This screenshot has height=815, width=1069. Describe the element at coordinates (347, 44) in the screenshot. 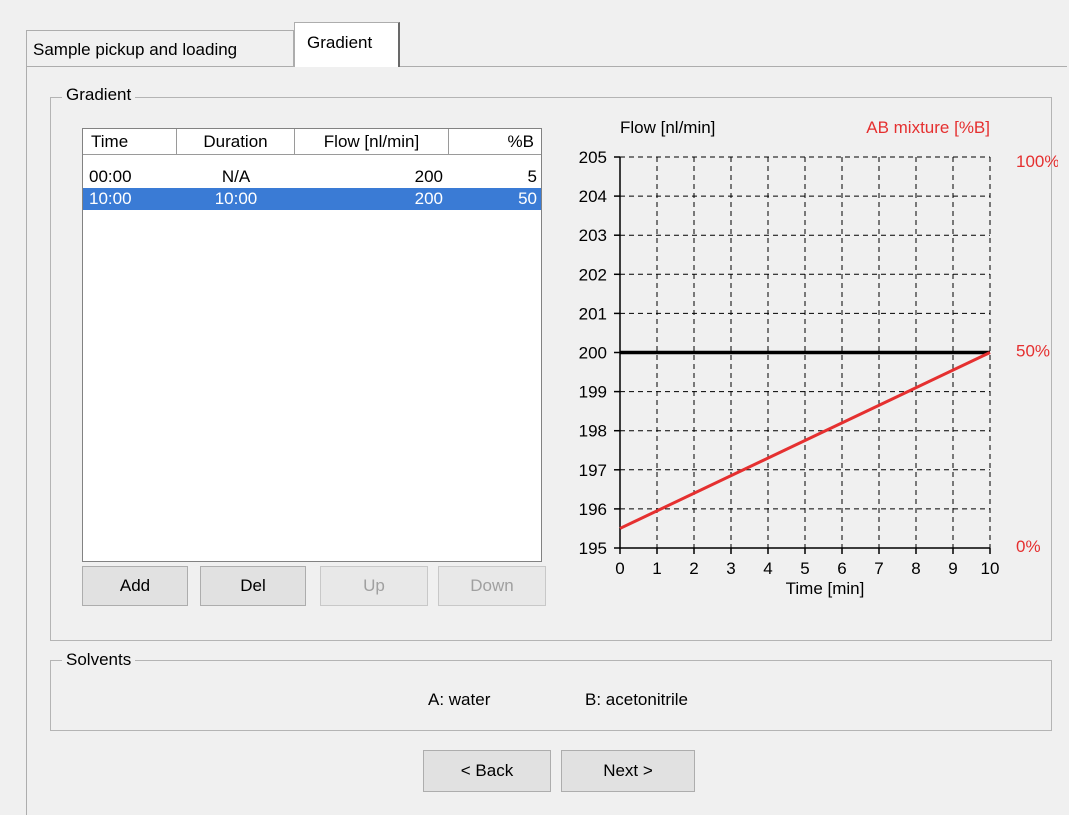

I see `tab-gradient: Gradient` at that location.